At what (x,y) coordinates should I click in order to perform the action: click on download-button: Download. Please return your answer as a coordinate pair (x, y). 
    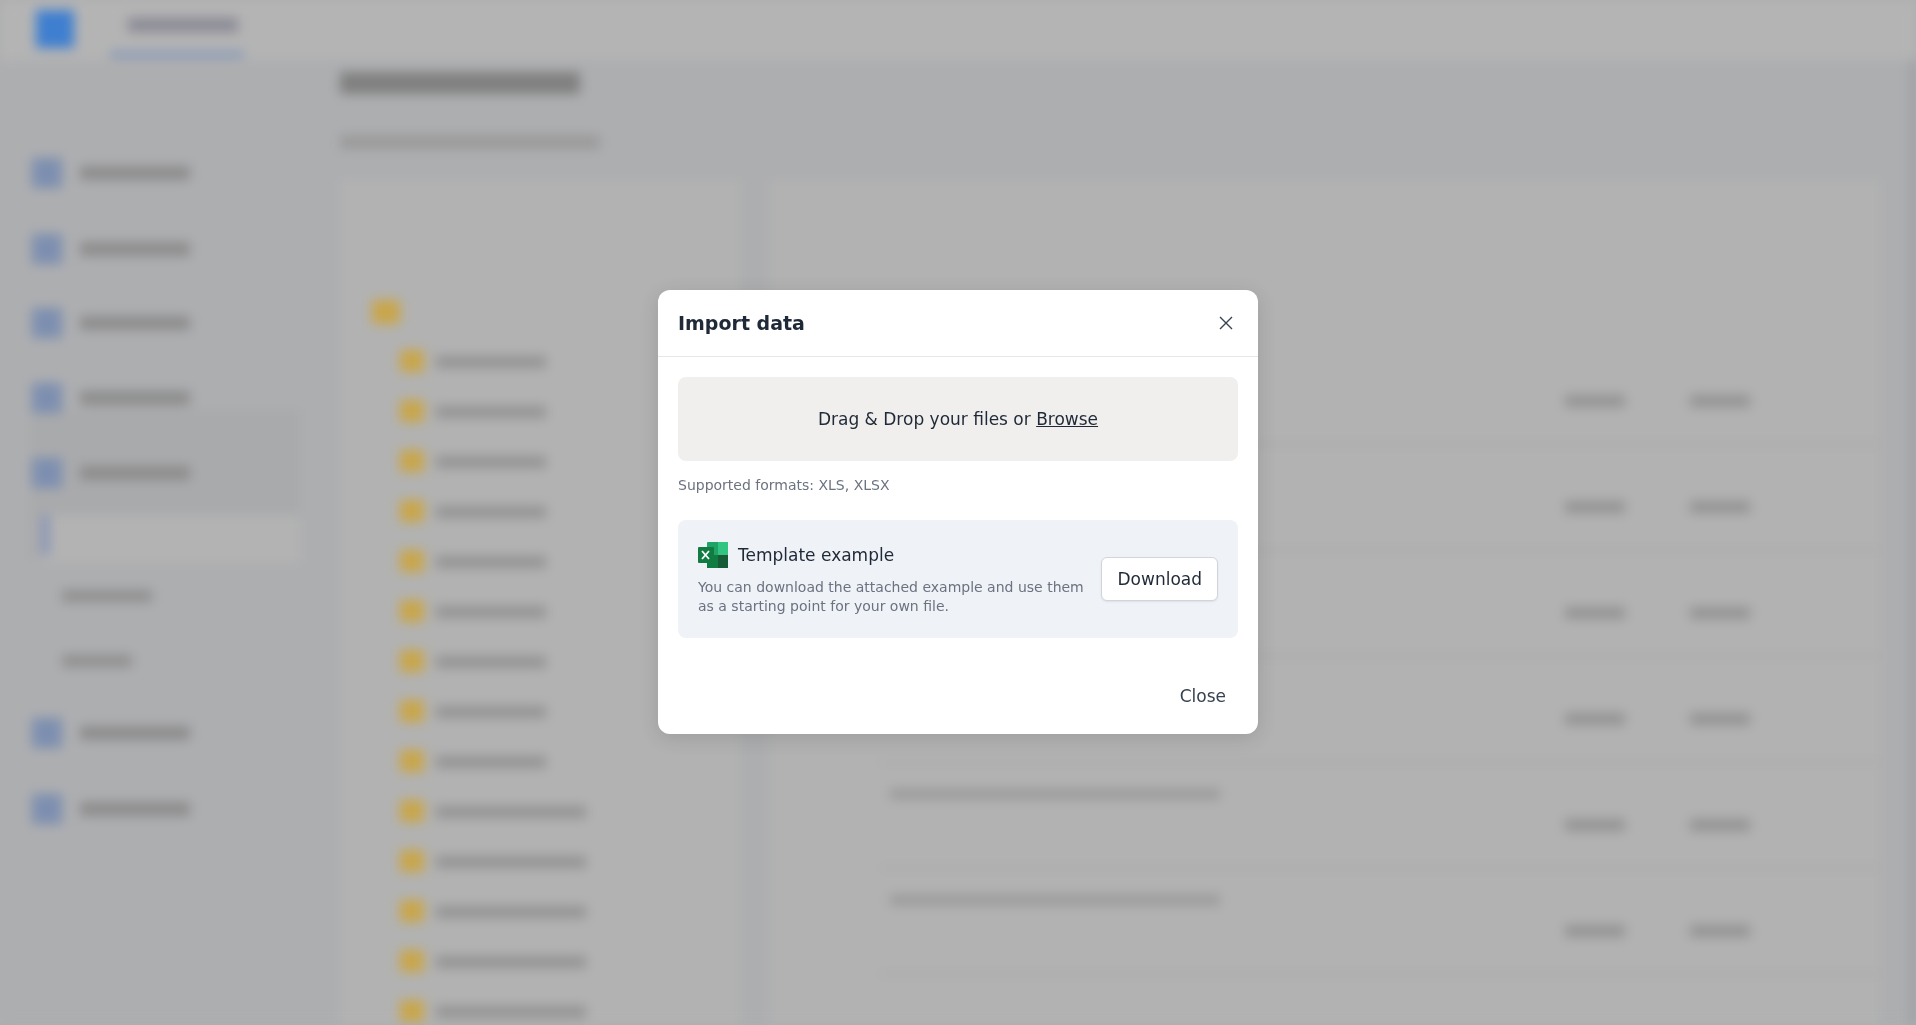
    Looking at the image, I should click on (1159, 579).